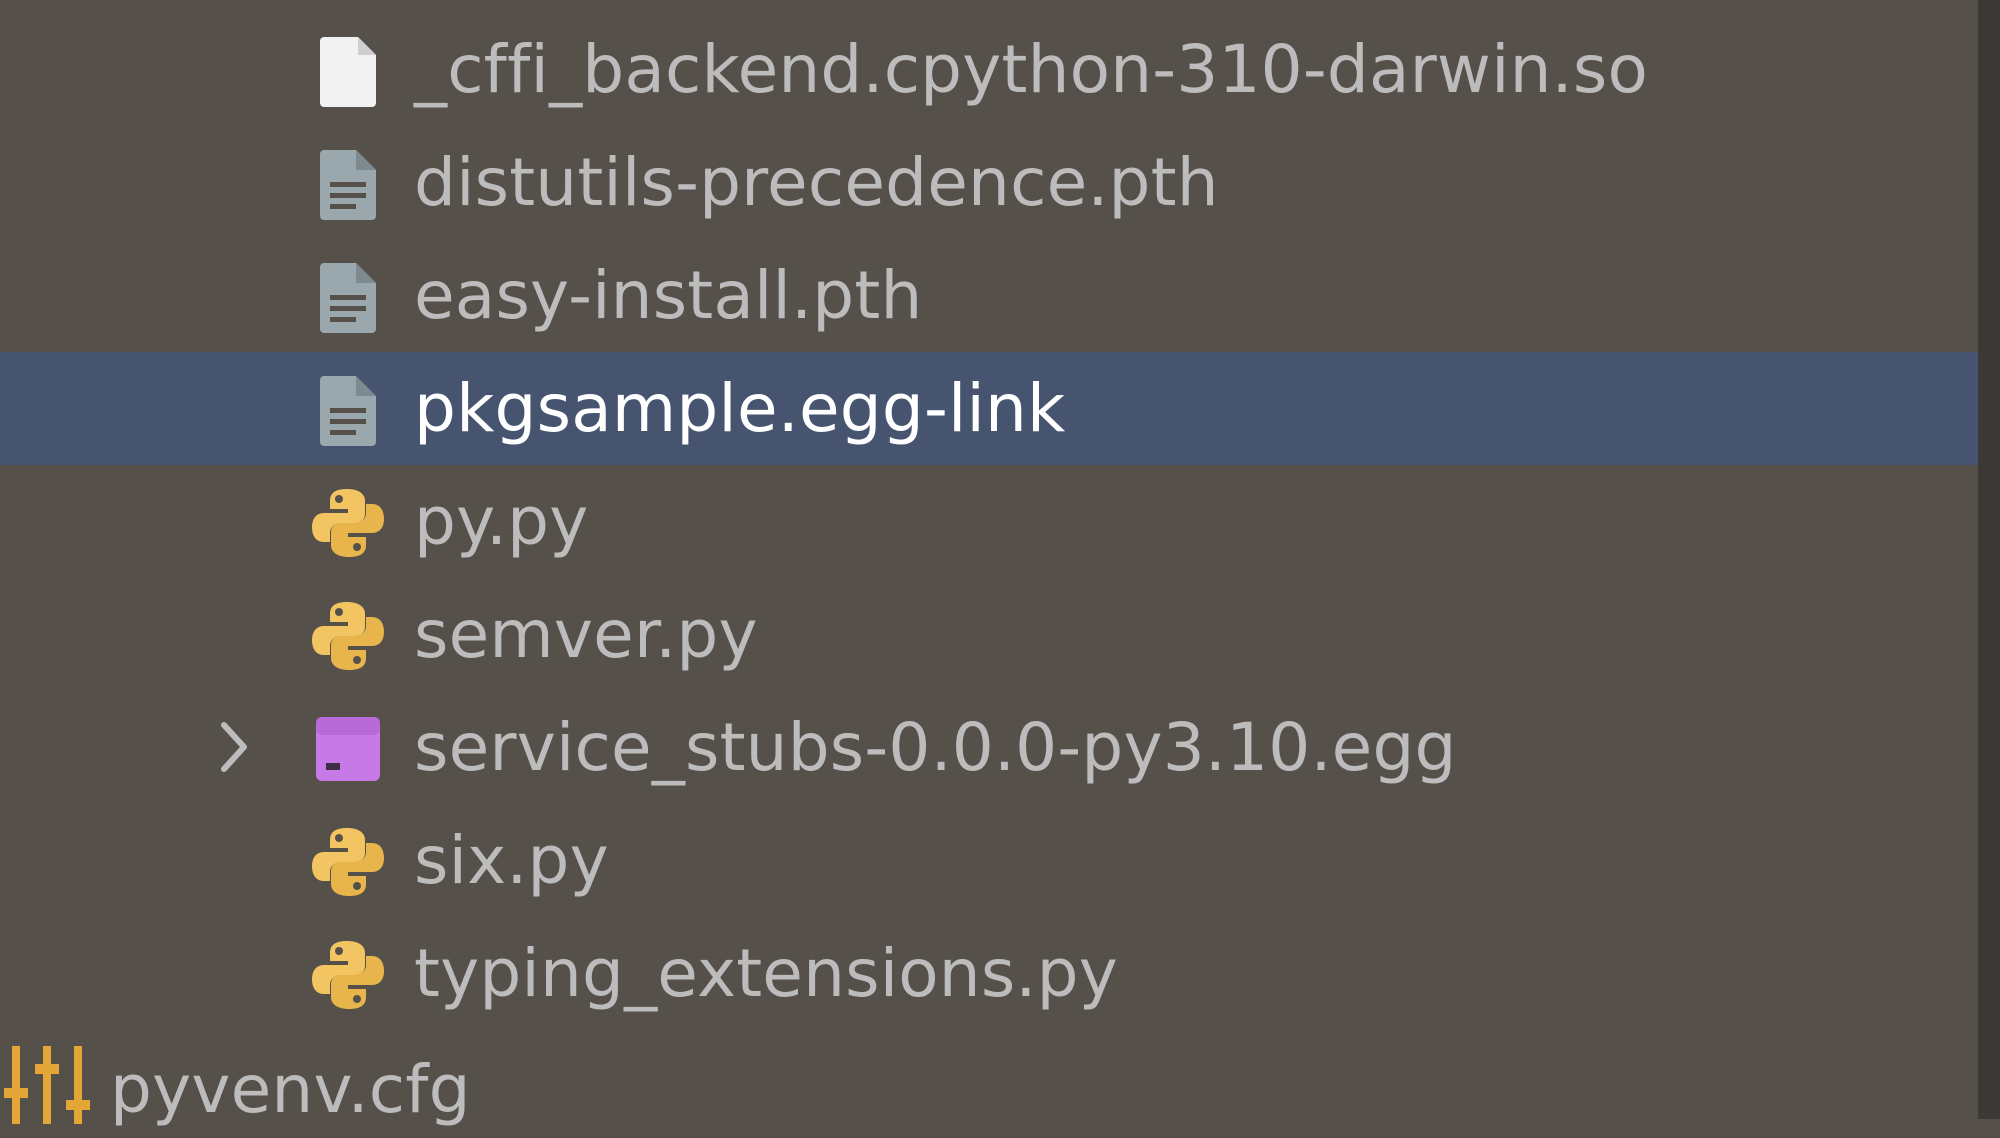 This screenshot has width=2000, height=1138. What do you see at coordinates (348, 749) in the screenshot?
I see `archive-icon` at bounding box center [348, 749].